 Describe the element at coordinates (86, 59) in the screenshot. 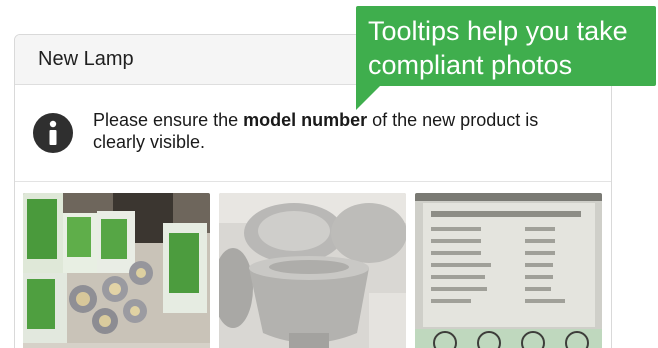

I see `card-title: New Lamp` at that location.